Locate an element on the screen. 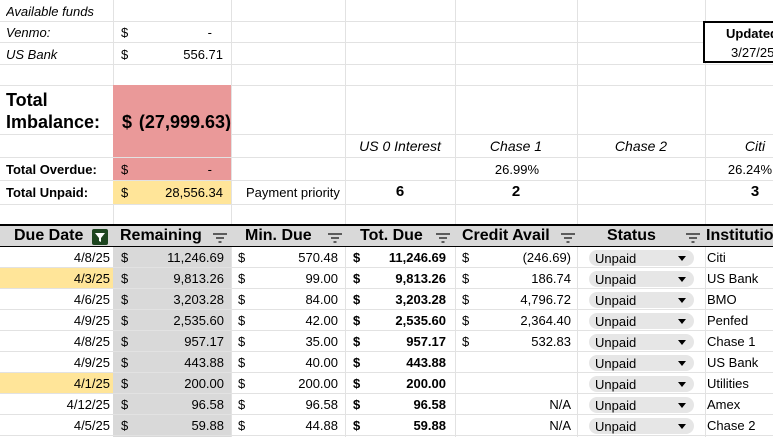  card-rate-3: 26.24% is located at coordinates (749, 169).